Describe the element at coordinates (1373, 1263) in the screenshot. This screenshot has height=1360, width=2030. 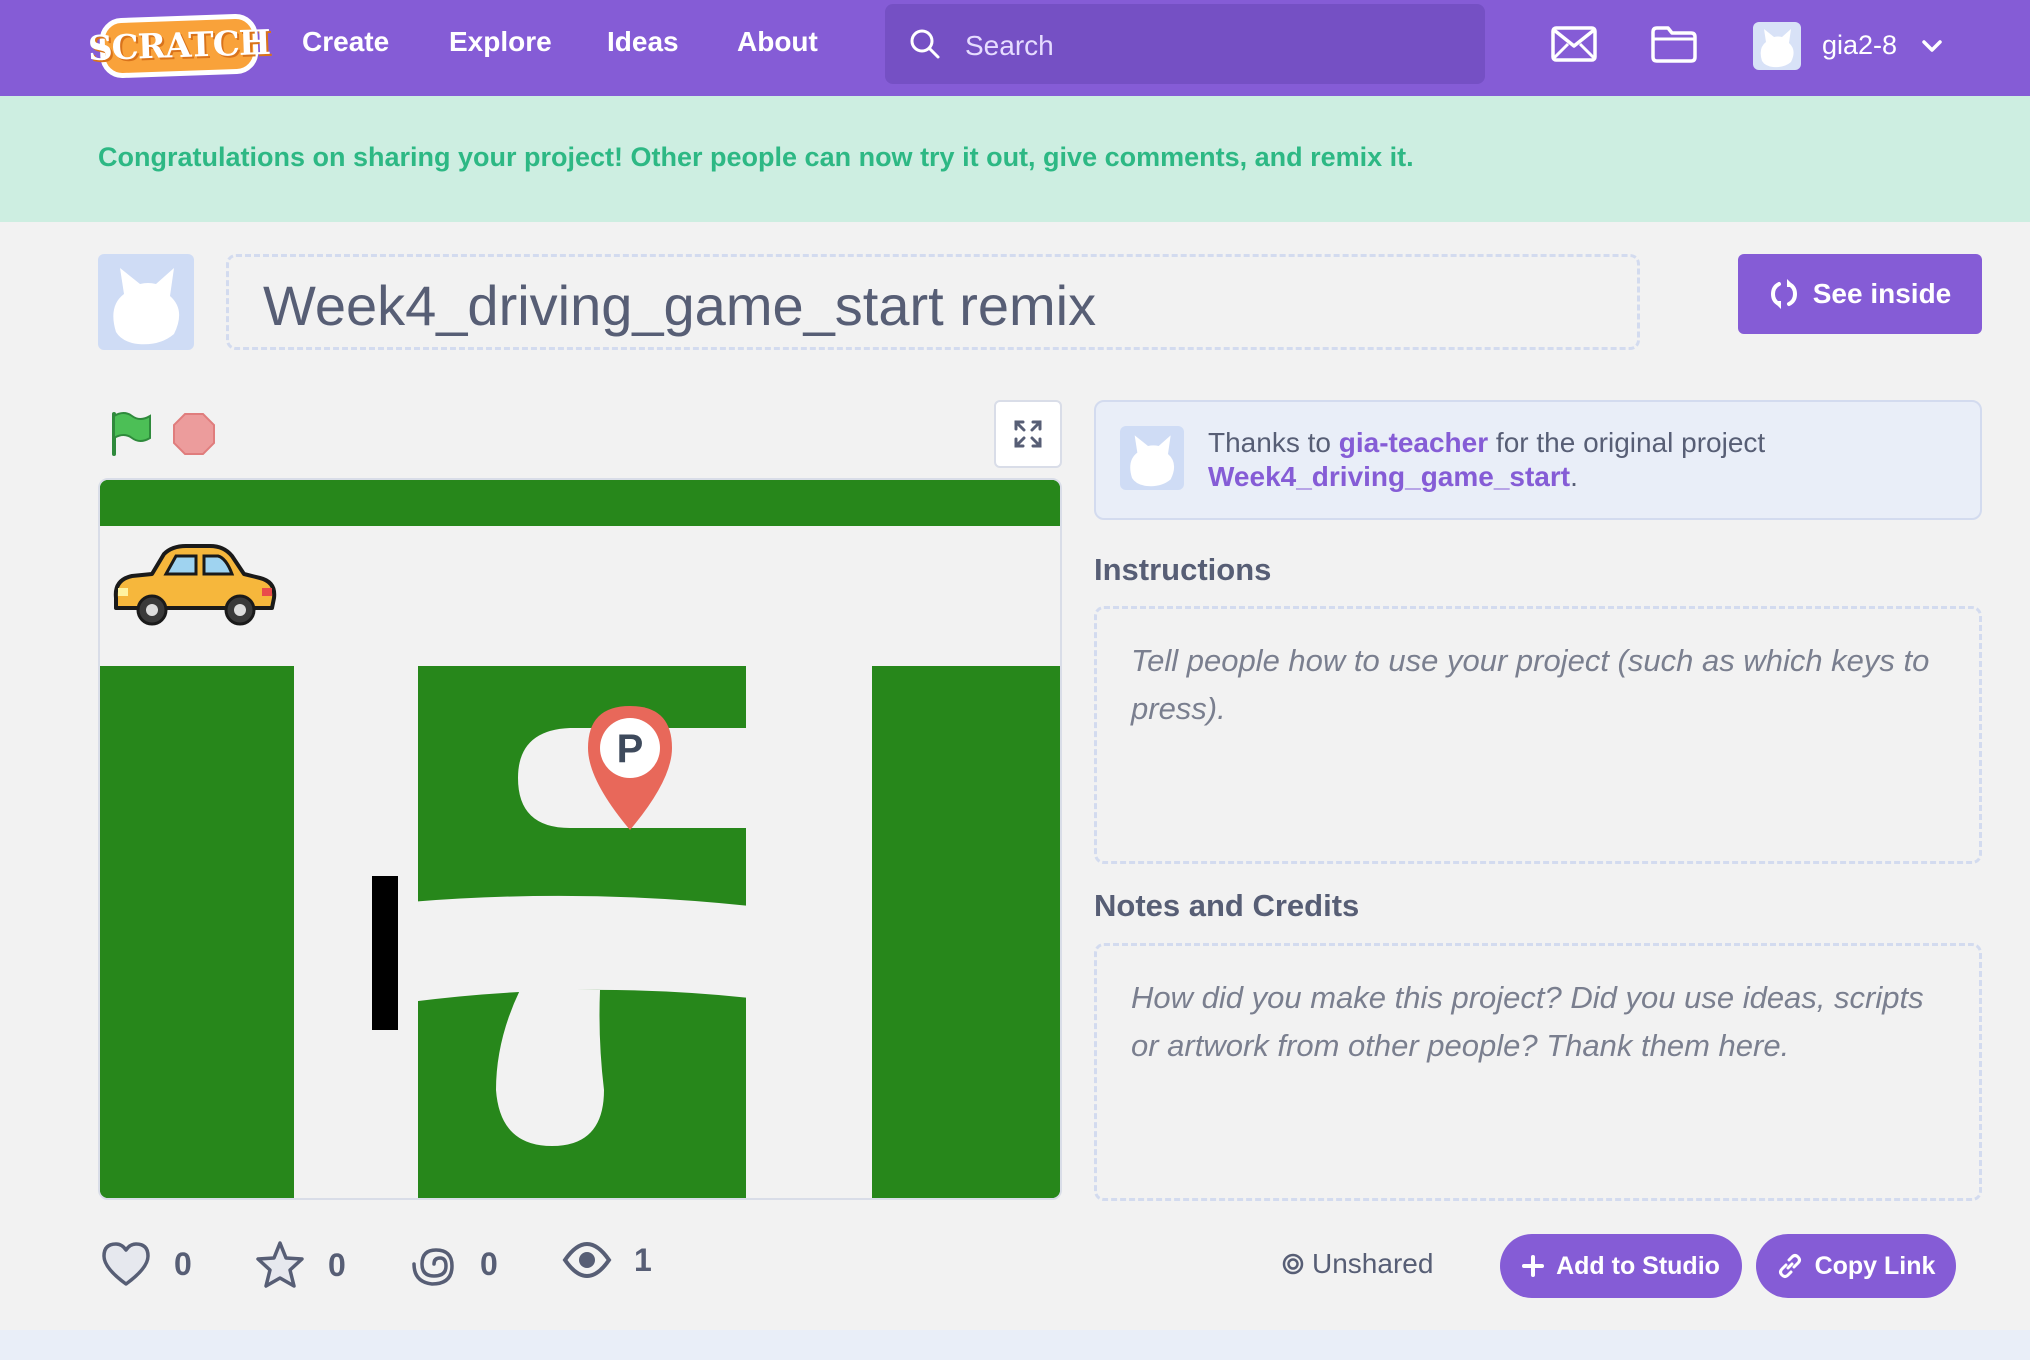
I see `share-status-label: Unshared` at that location.